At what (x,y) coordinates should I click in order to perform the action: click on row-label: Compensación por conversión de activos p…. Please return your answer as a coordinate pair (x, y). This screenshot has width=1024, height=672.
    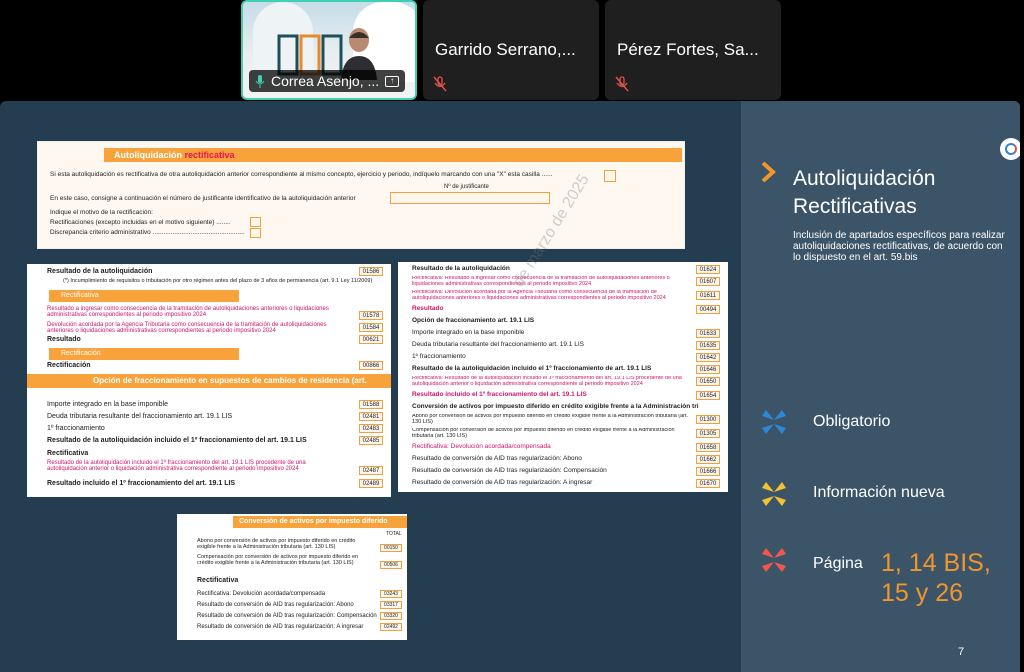
    Looking at the image, I should click on (278, 560).